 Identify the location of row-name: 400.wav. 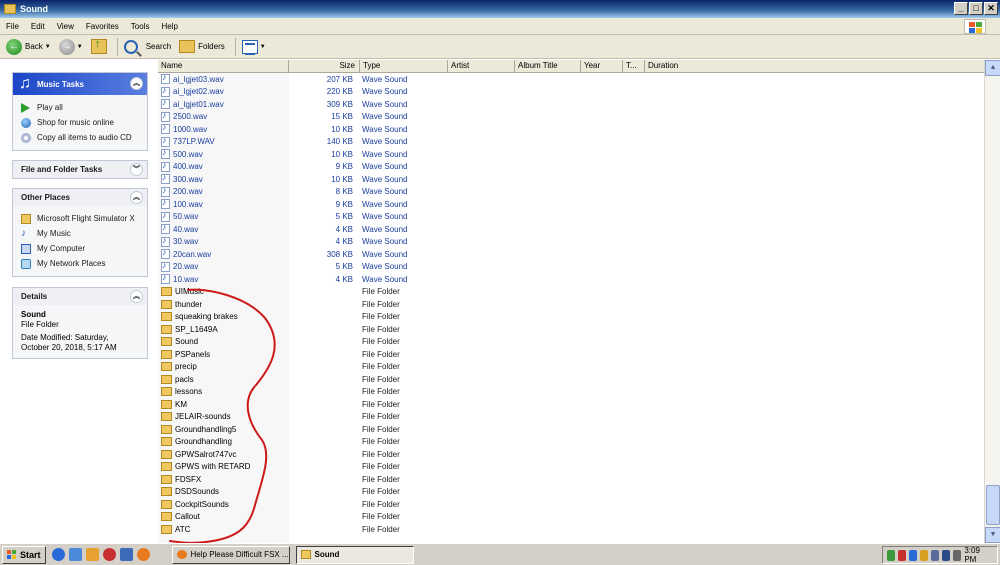
(223, 166).